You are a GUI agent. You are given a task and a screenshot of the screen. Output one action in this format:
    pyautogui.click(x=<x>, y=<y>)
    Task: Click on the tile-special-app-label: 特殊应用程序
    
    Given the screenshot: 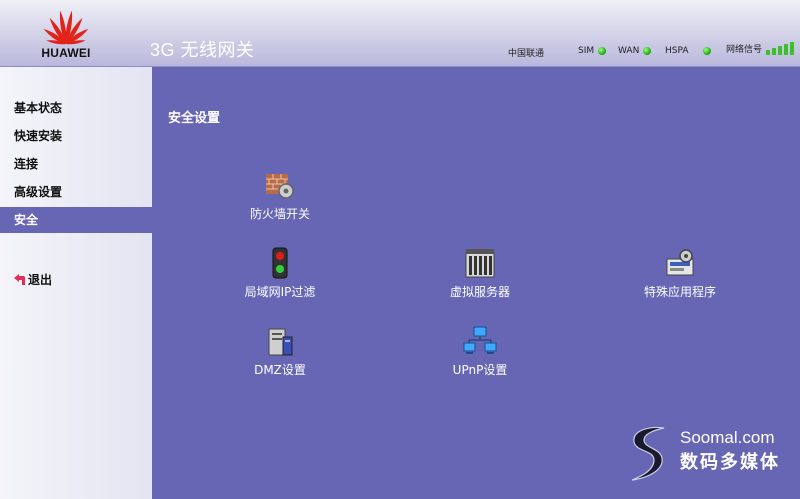 What is the action you would take?
    pyautogui.click(x=679, y=292)
    